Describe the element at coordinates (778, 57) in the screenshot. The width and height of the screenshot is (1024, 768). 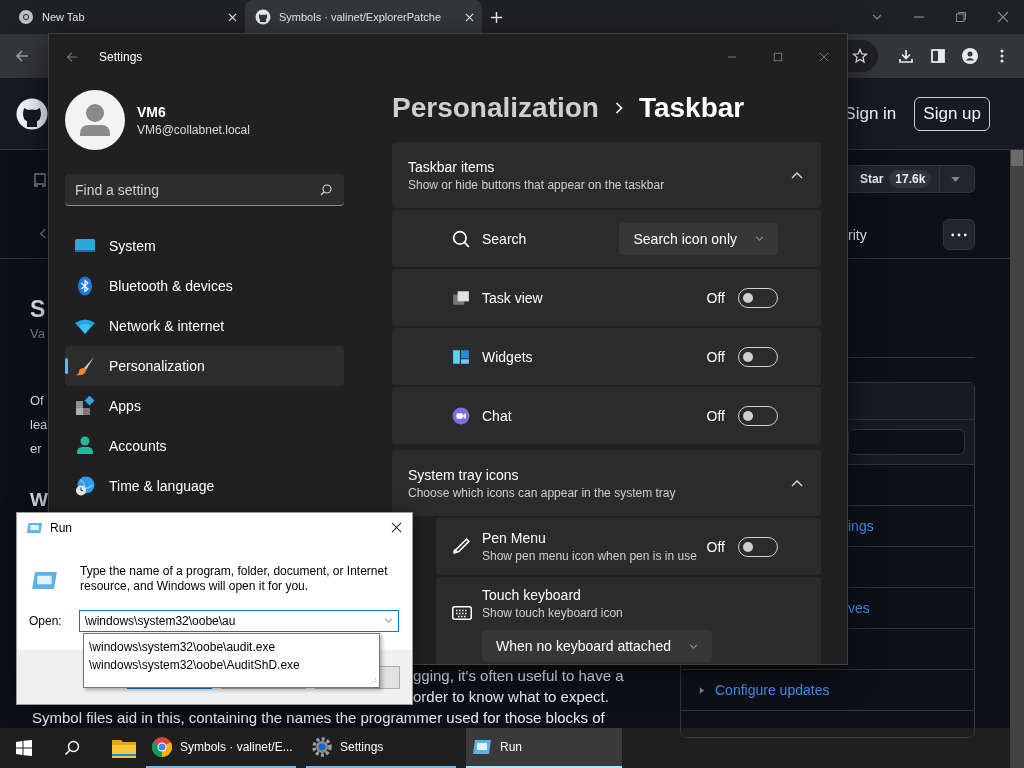
I see `maximize-icon` at that location.